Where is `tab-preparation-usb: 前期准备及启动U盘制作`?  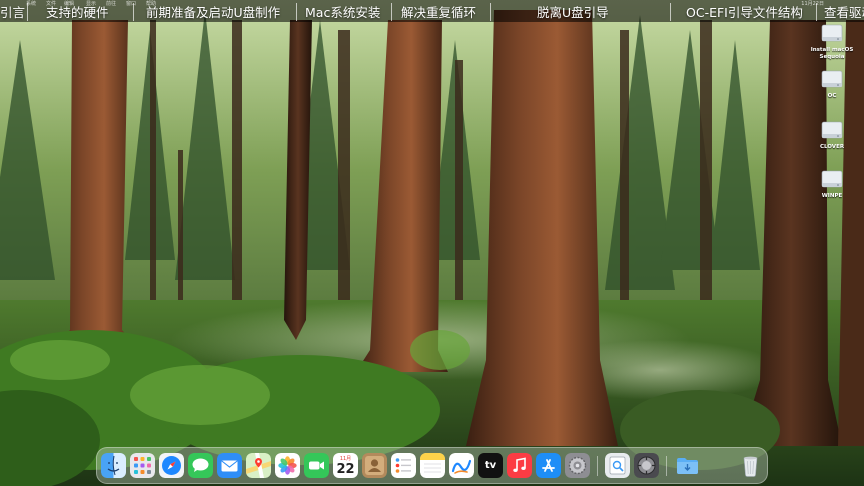 tab-preparation-usb: 前期准备及启动U盘制作 is located at coordinates (213, 13).